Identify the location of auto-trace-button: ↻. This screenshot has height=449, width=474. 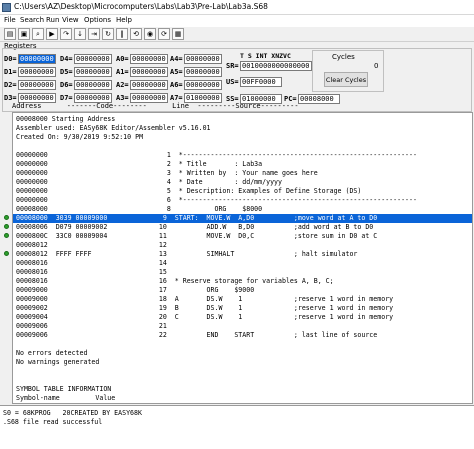
(108, 34).